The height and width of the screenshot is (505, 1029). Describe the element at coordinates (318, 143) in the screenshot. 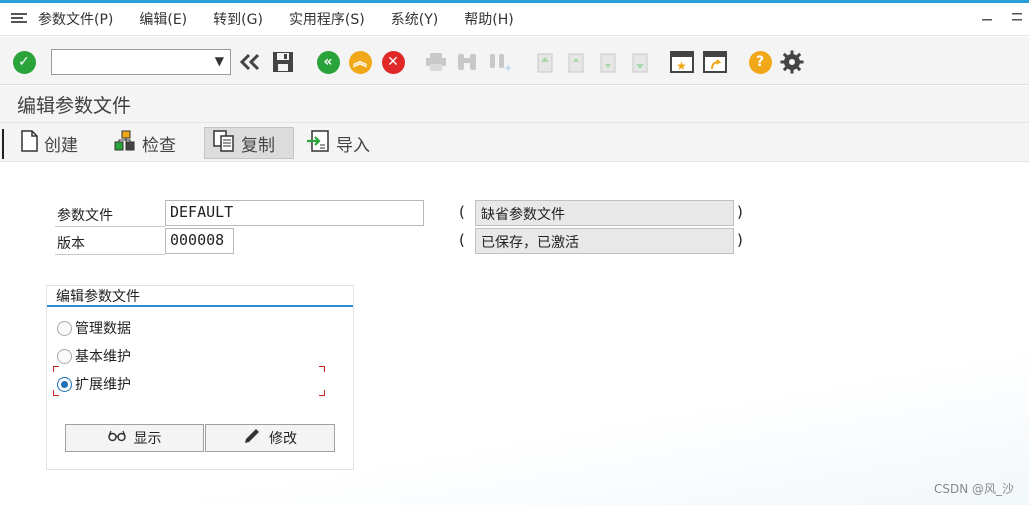

I see `import-icon` at that location.